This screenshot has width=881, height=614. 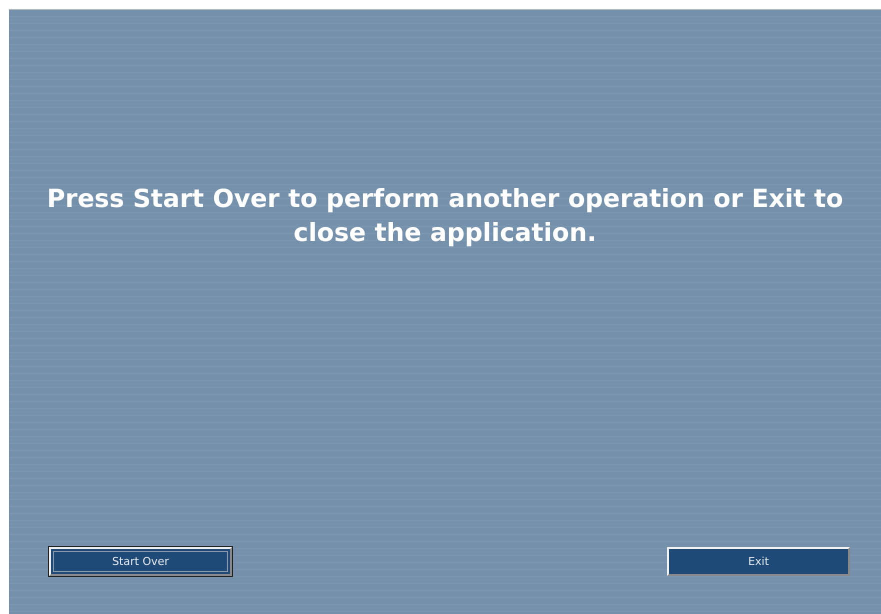 What do you see at coordinates (140, 561) in the screenshot?
I see `button: Start Over` at bounding box center [140, 561].